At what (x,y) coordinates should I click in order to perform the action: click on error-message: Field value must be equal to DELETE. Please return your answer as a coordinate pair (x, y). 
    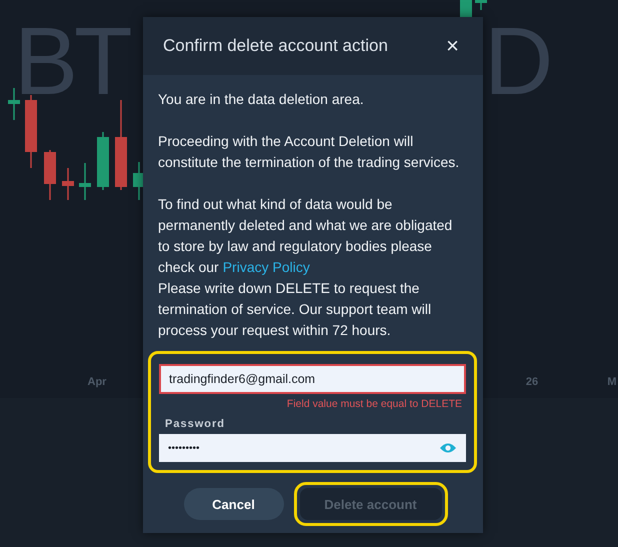
    Looking at the image, I should click on (374, 404).